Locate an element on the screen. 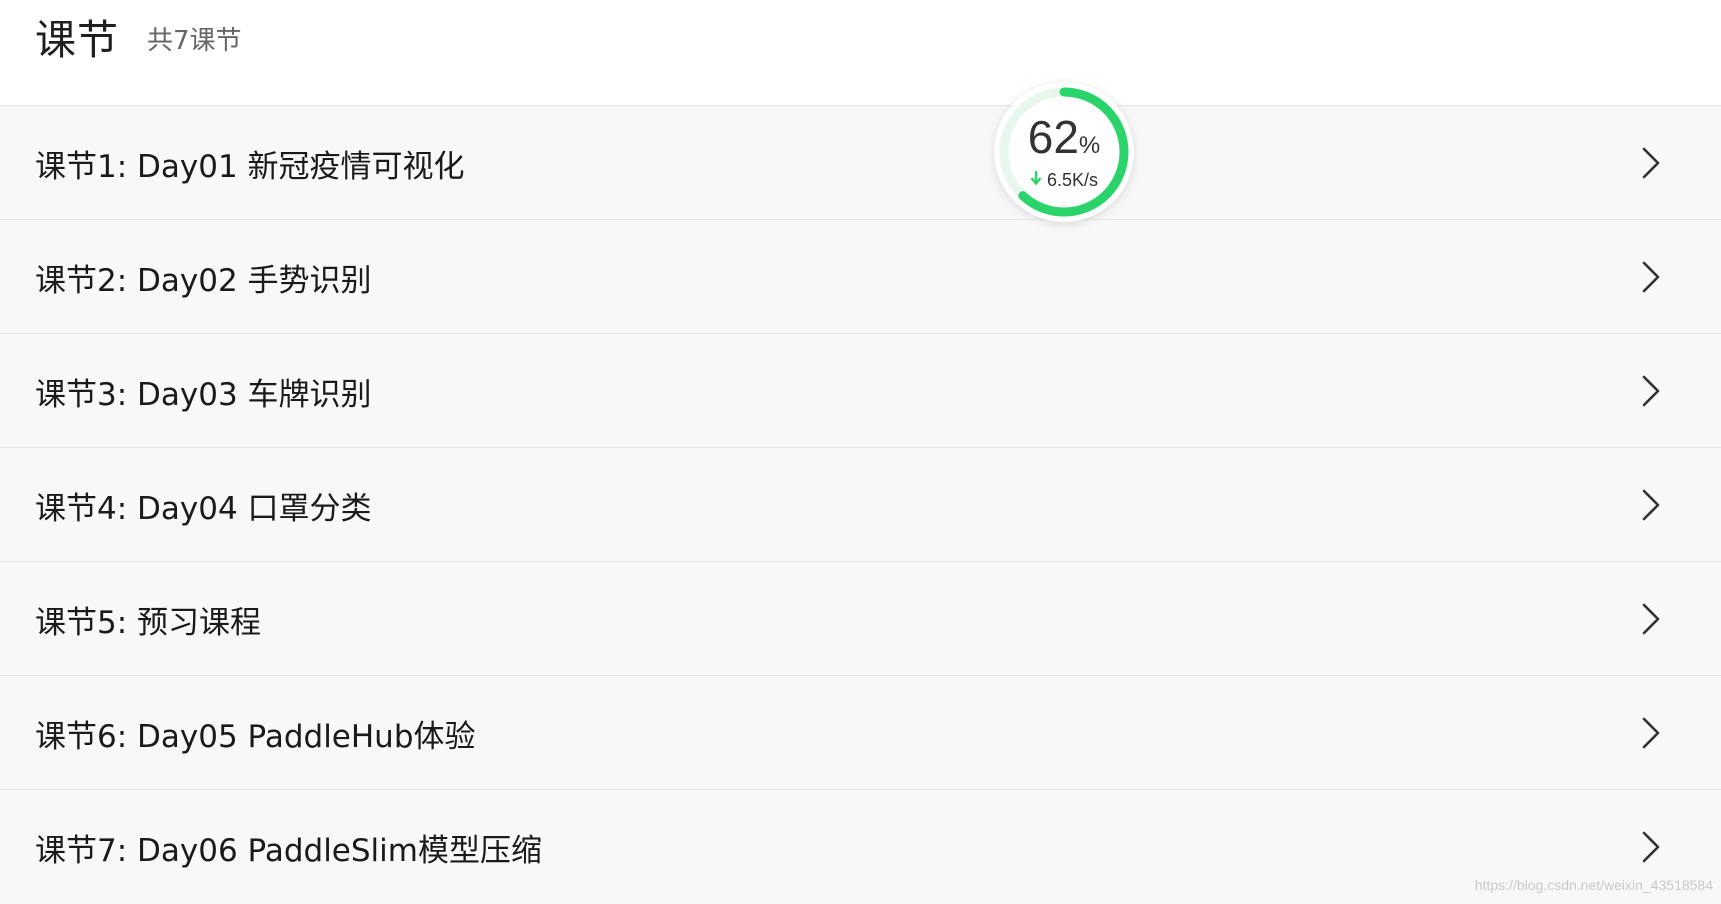 Image resolution: width=1721 pixels, height=904 pixels. download-progress-widget: 62% 6.5K/s is located at coordinates (1064, 152).